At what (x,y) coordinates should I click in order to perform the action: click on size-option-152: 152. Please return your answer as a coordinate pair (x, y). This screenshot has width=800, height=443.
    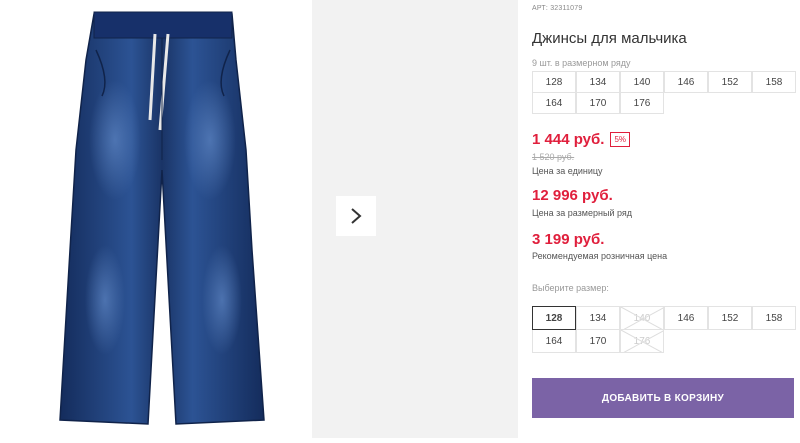
    Looking at the image, I should click on (730, 318).